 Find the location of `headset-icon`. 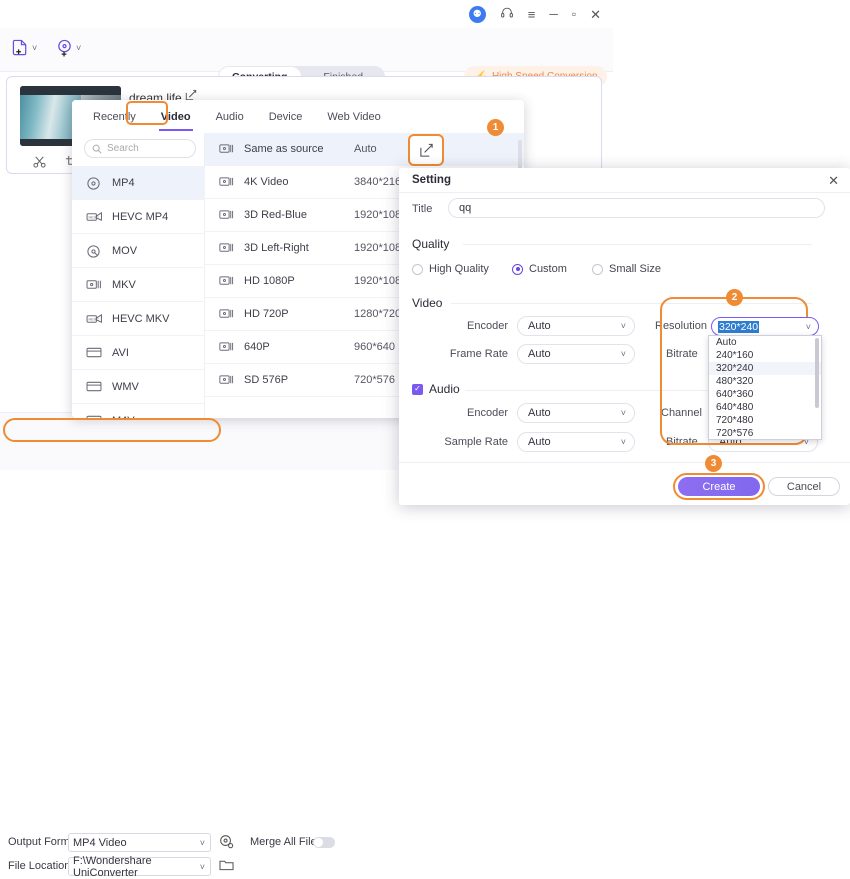

headset-icon is located at coordinates (507, 14).